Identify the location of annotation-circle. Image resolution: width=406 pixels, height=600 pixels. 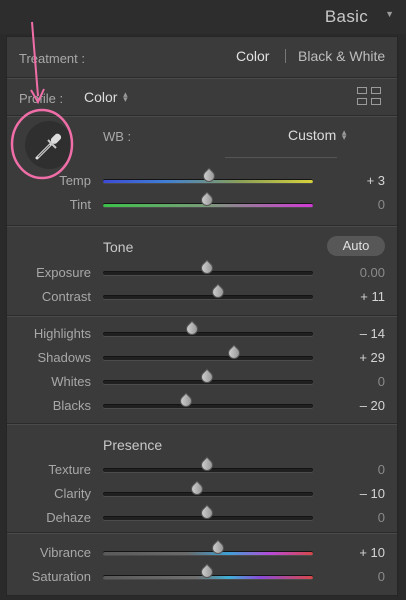
(42, 144).